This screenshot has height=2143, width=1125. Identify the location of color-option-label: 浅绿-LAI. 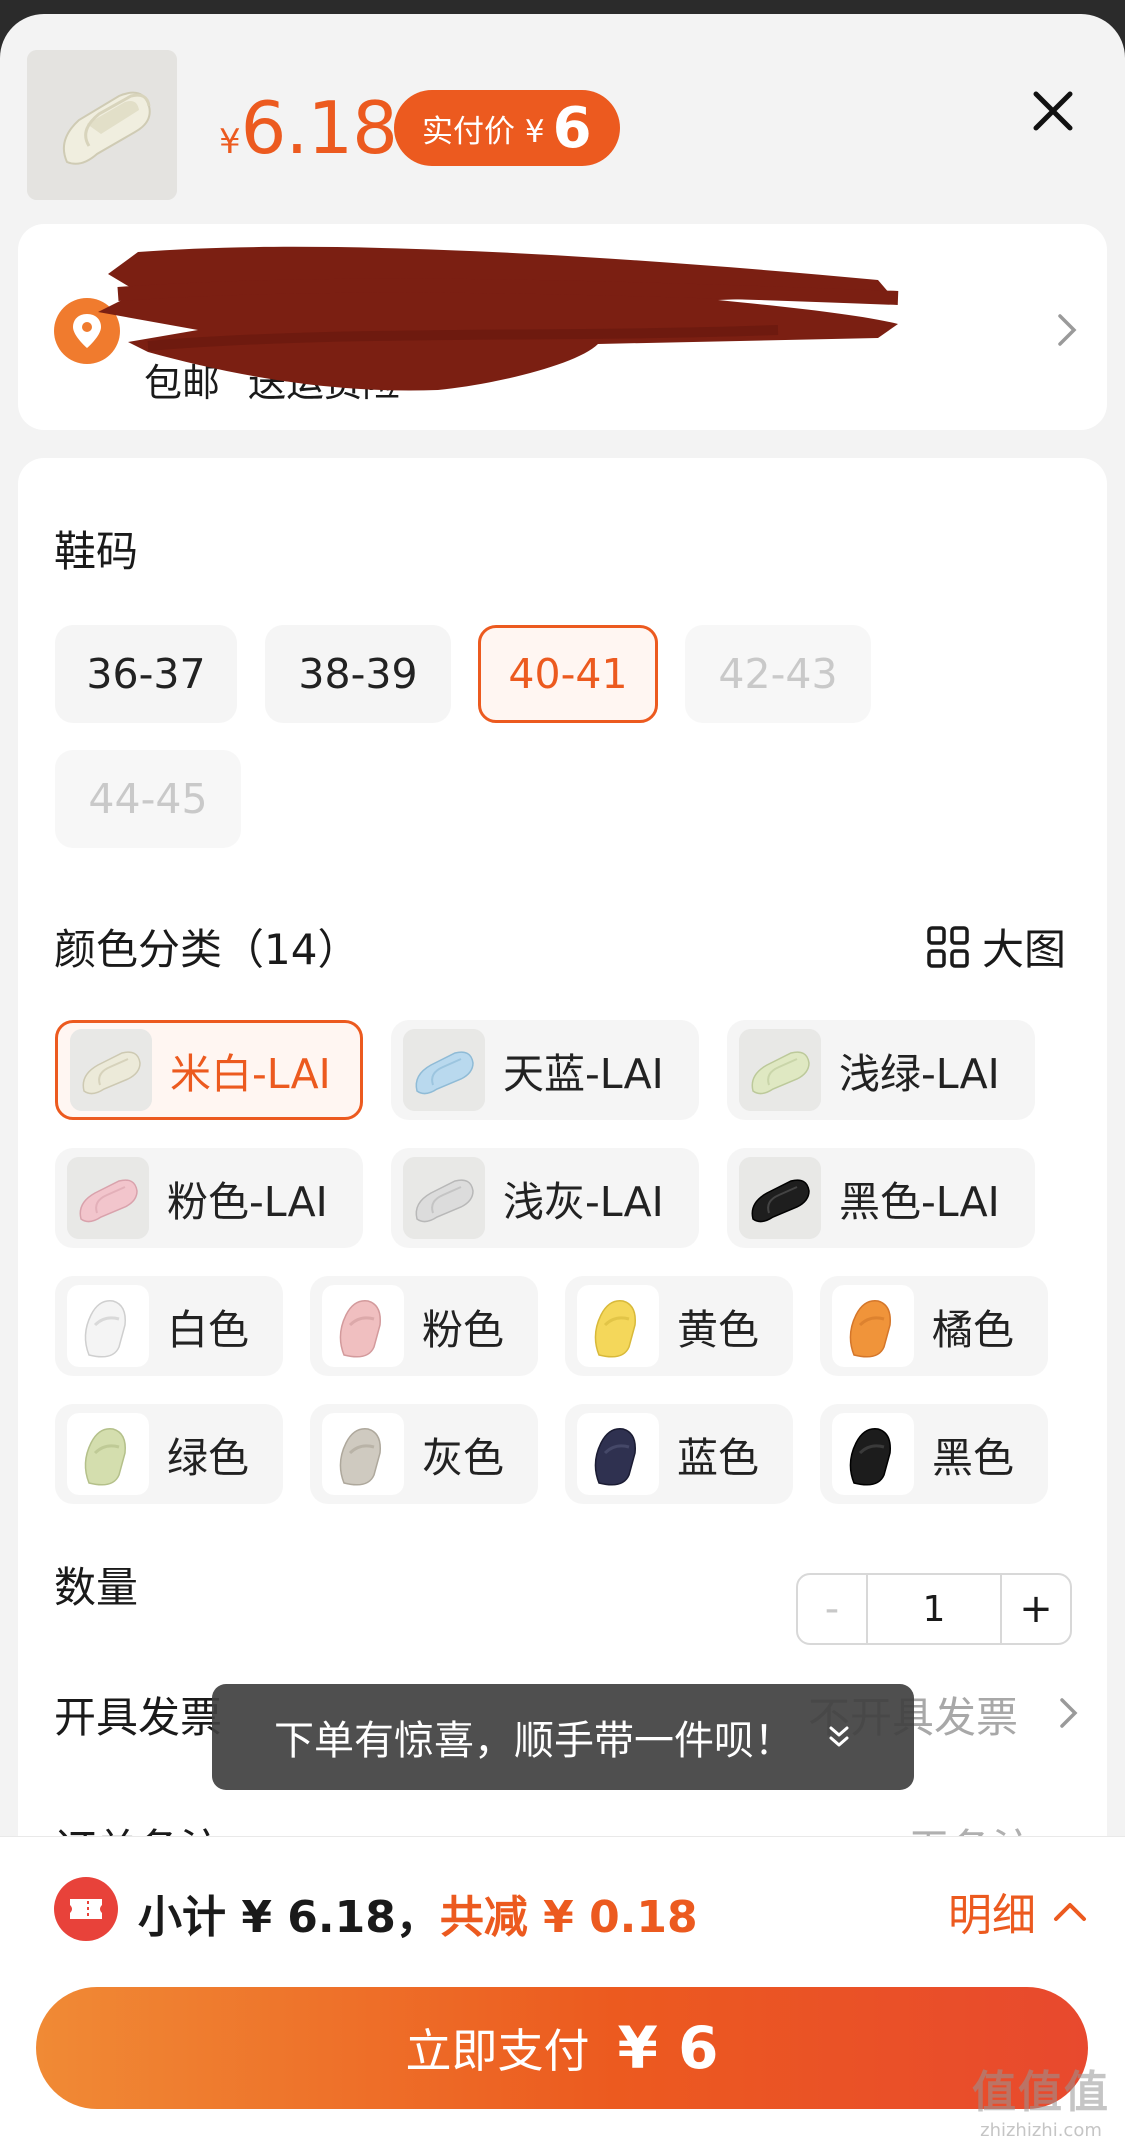
(919, 1074).